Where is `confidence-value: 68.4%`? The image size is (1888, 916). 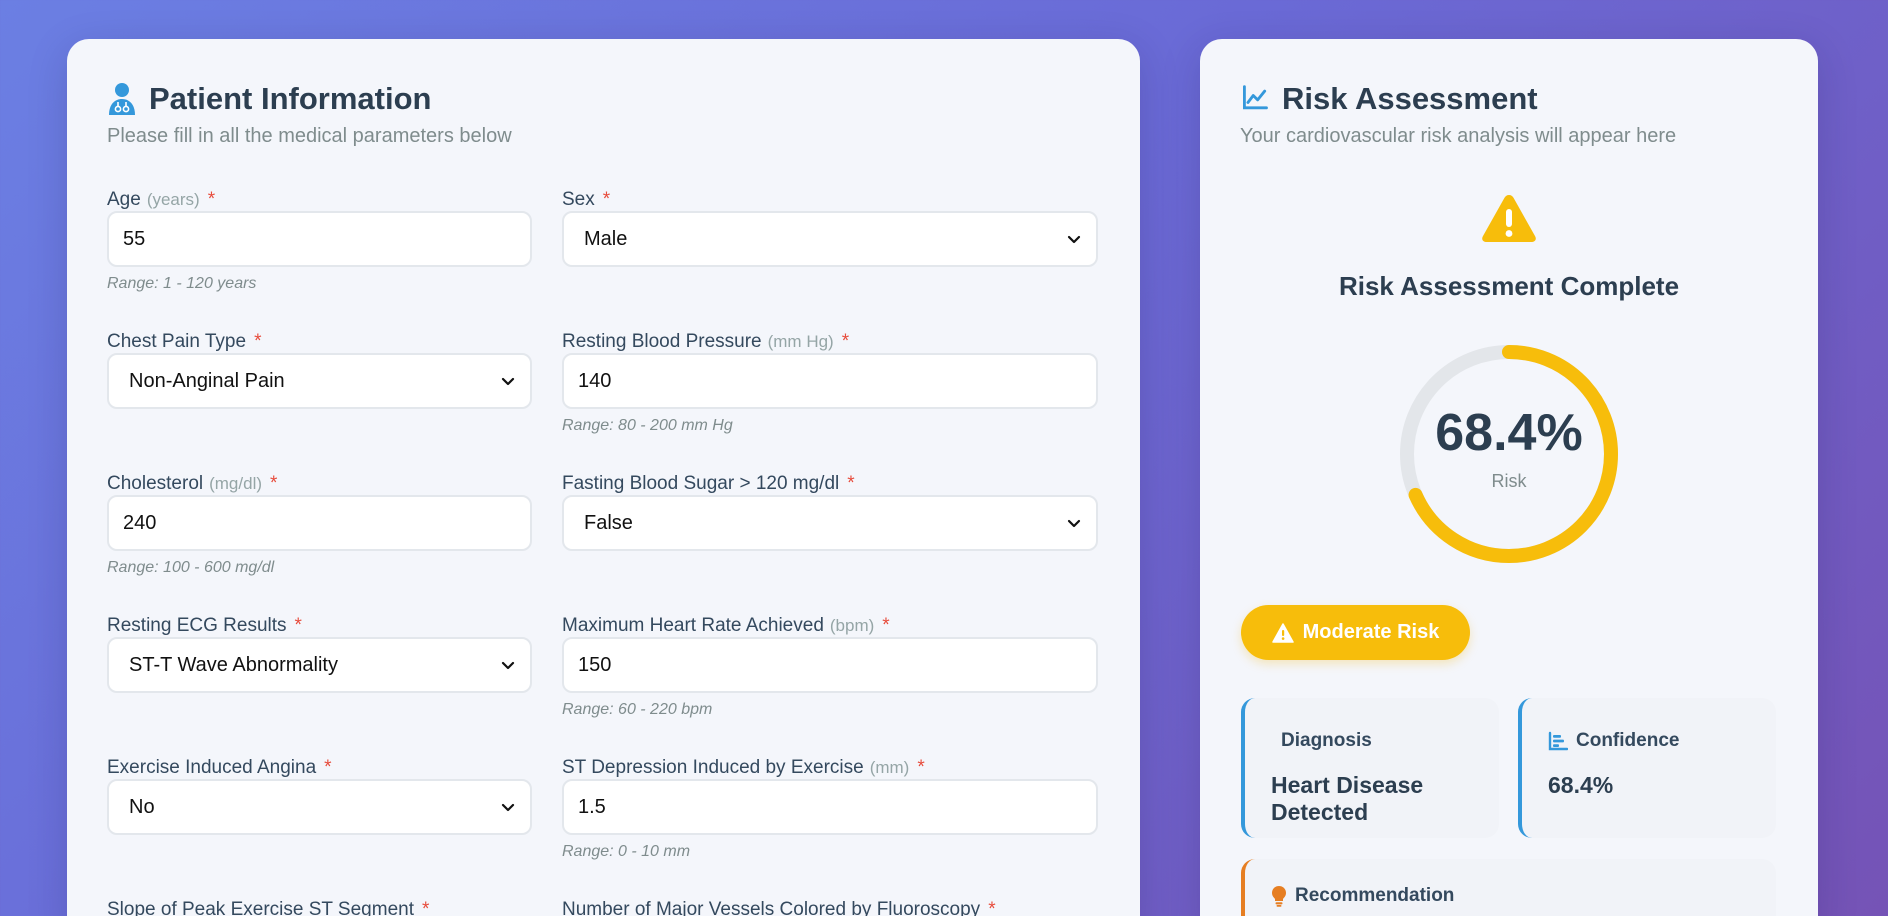 confidence-value: 68.4% is located at coordinates (1581, 785).